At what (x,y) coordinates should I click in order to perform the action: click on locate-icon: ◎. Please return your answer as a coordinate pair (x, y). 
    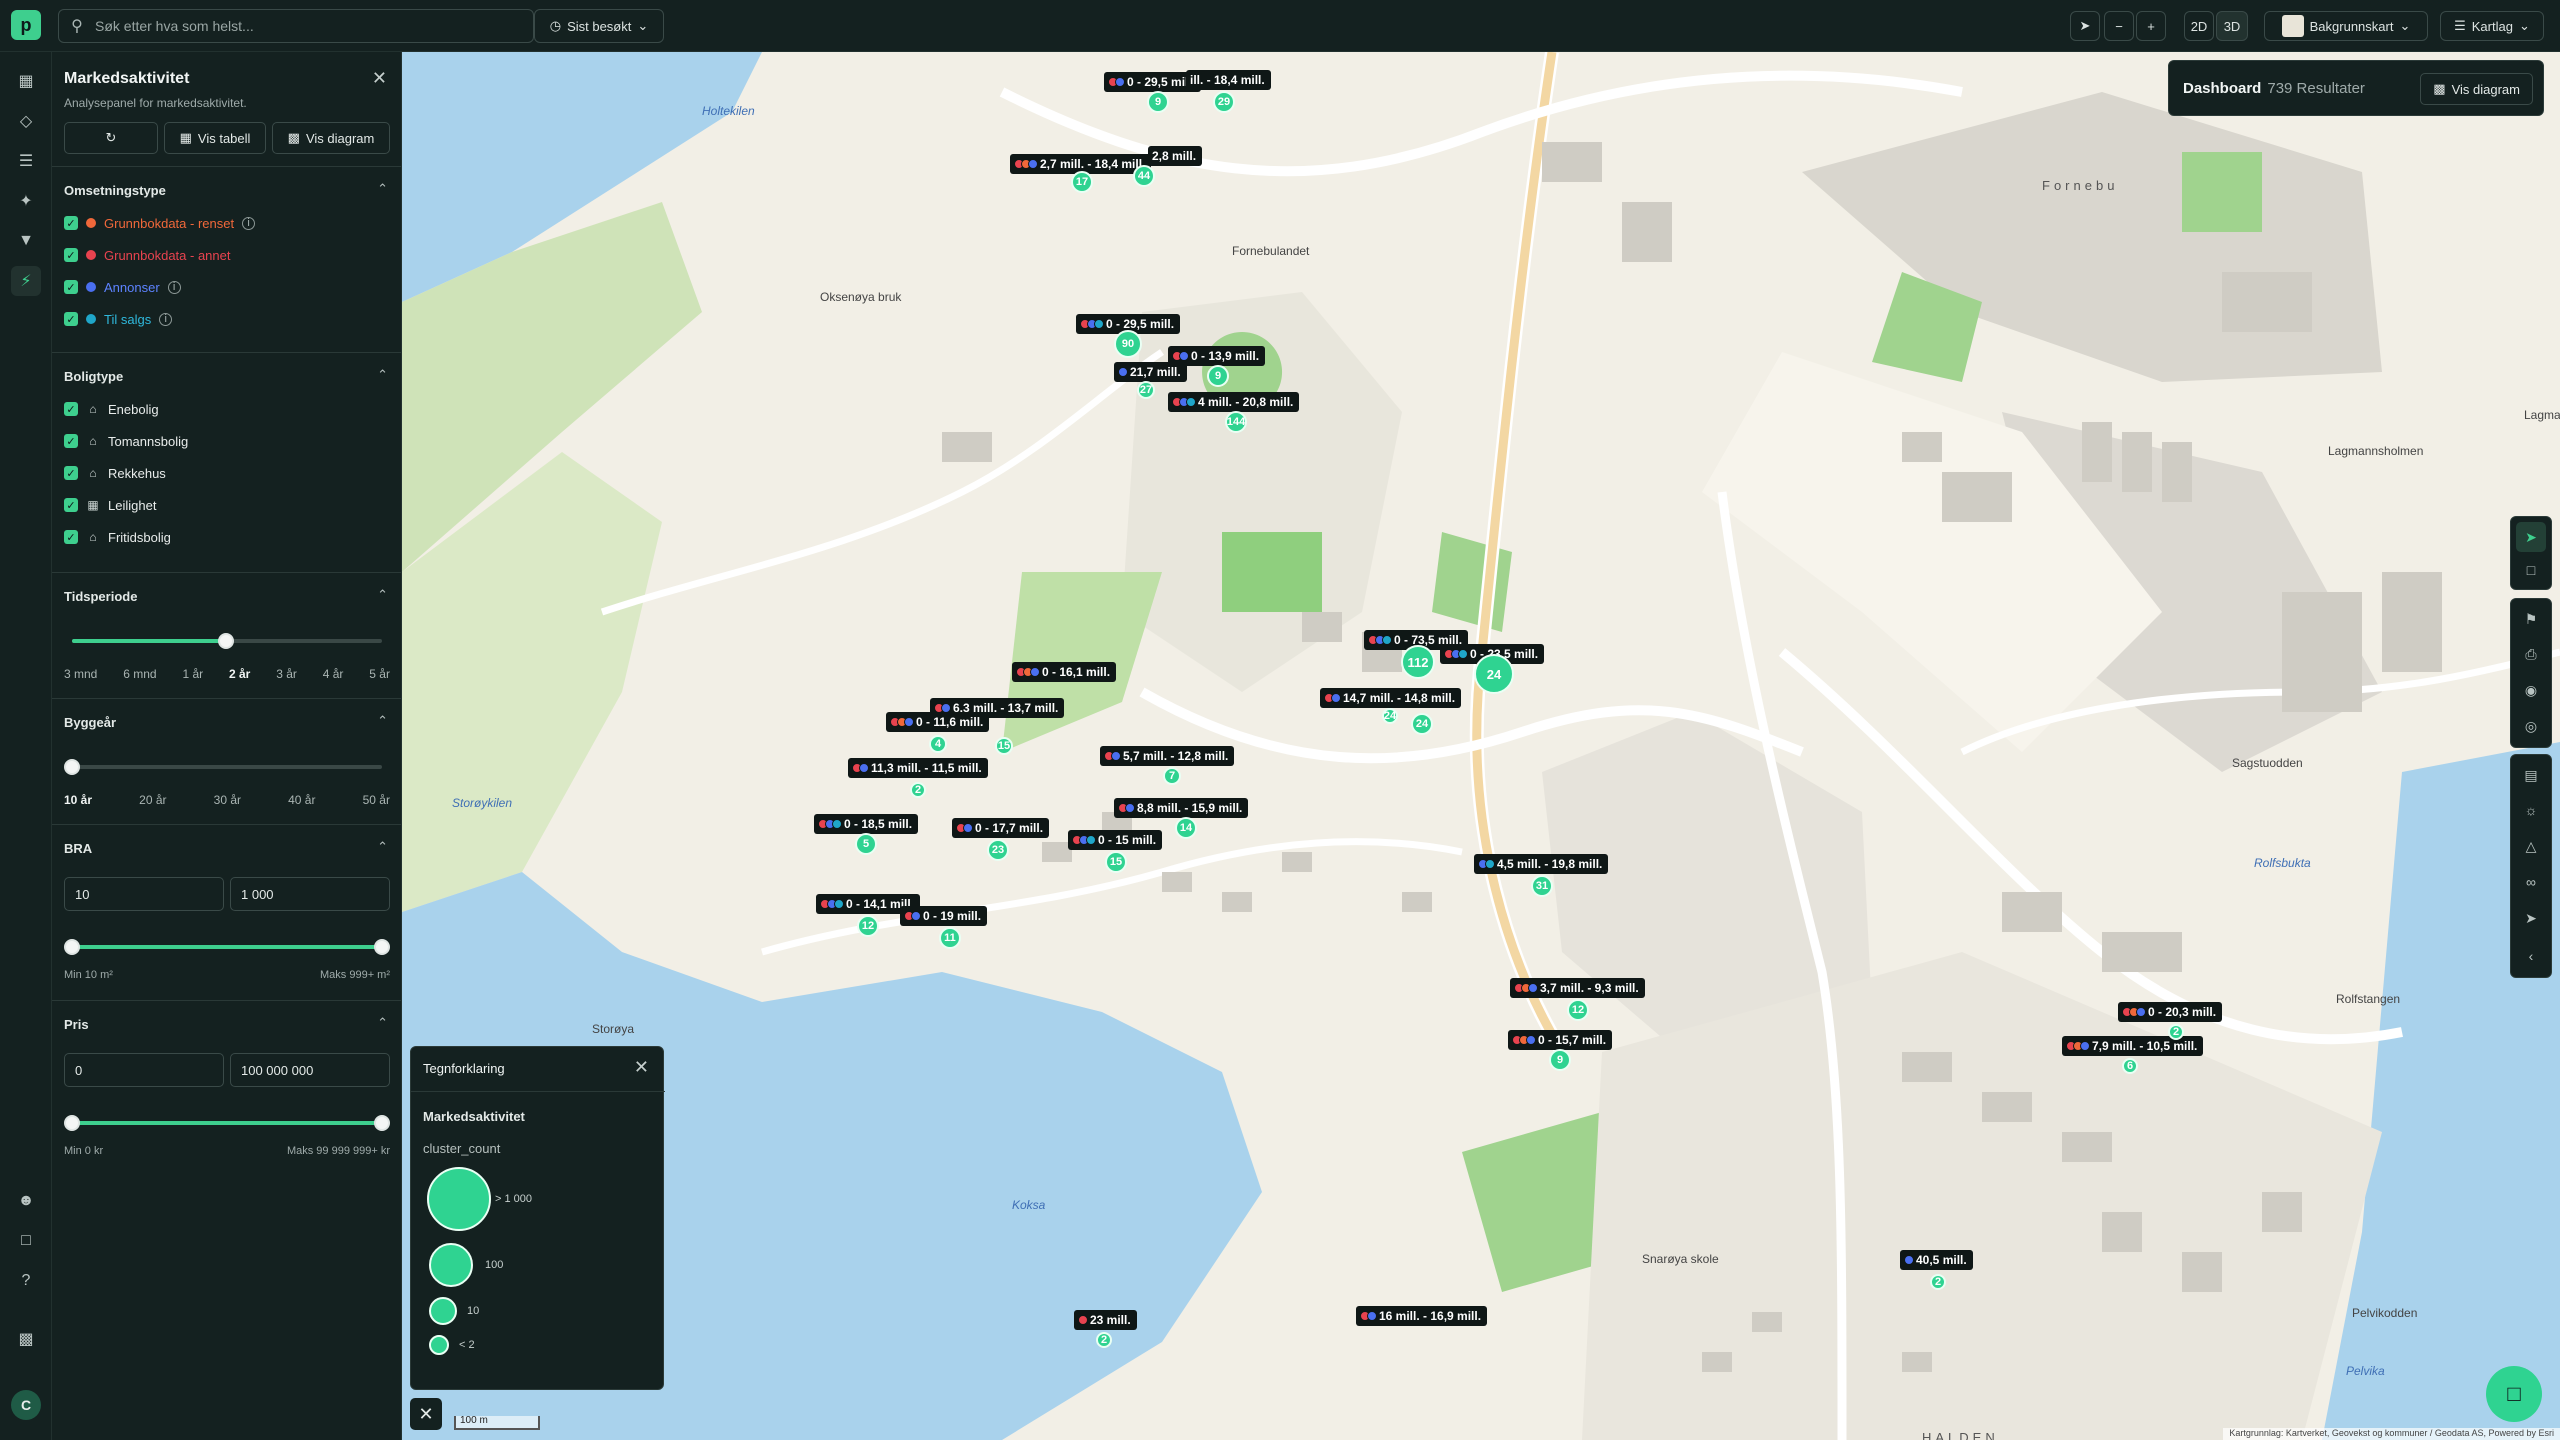
    Looking at the image, I should click on (2531, 726).